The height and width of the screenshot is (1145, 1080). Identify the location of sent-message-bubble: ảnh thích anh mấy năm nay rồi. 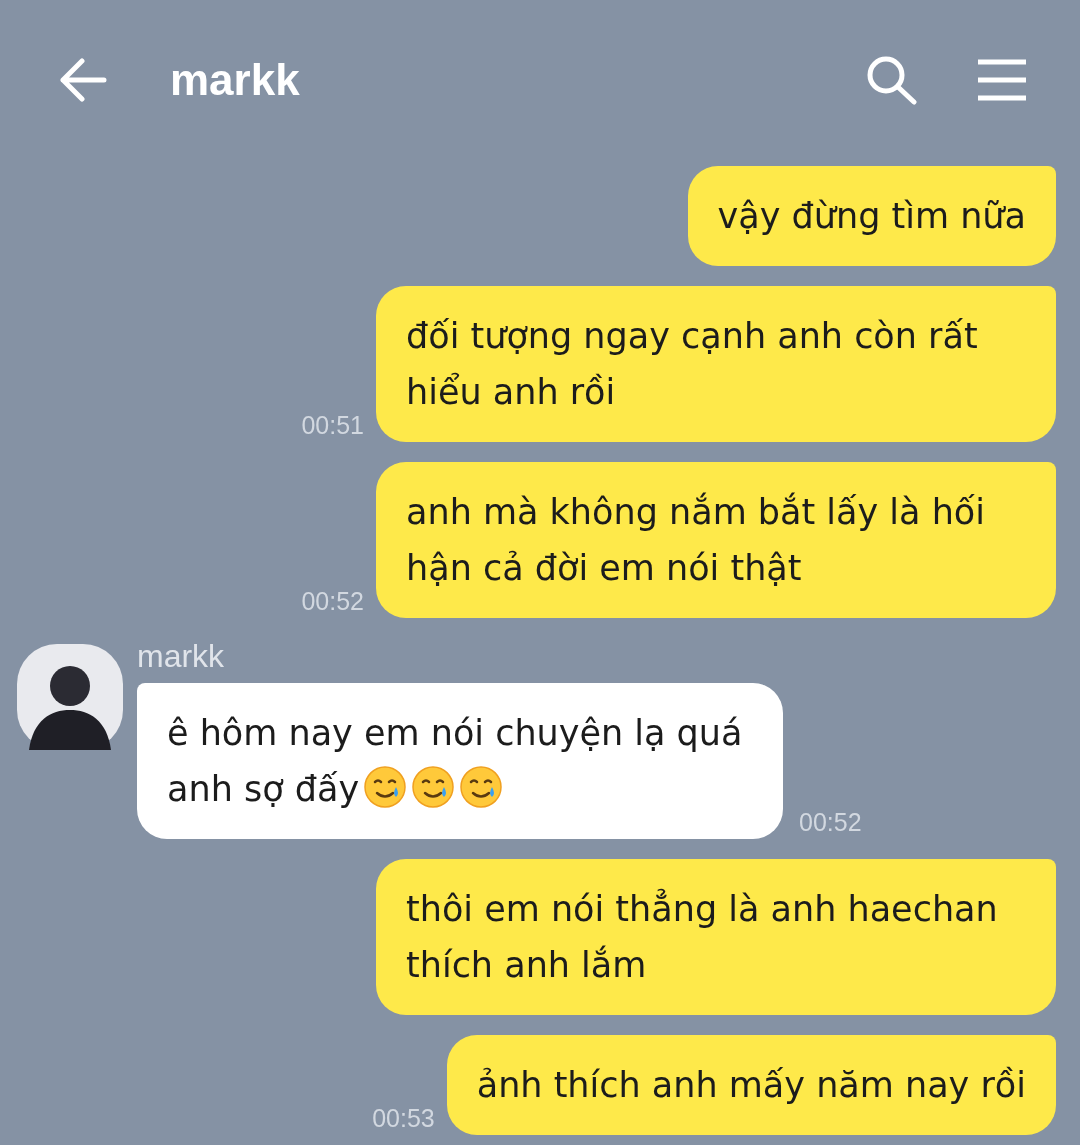
(751, 1085).